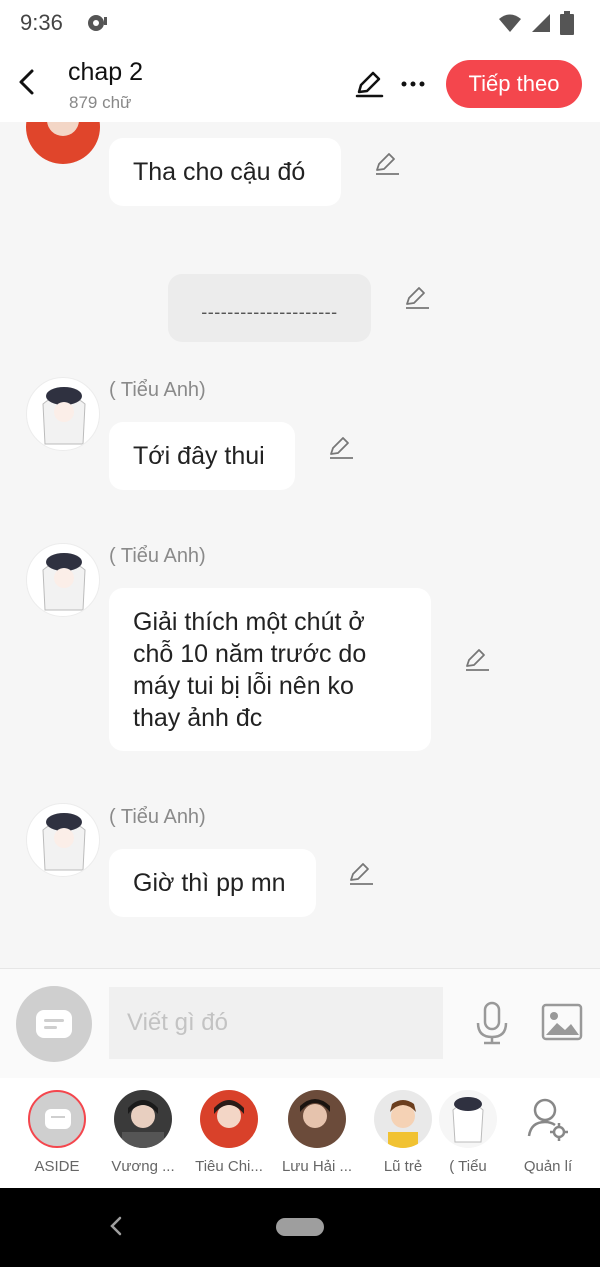 The width and height of the screenshot is (600, 1267). What do you see at coordinates (97, 25) in the screenshot?
I see `notification-icon` at bounding box center [97, 25].